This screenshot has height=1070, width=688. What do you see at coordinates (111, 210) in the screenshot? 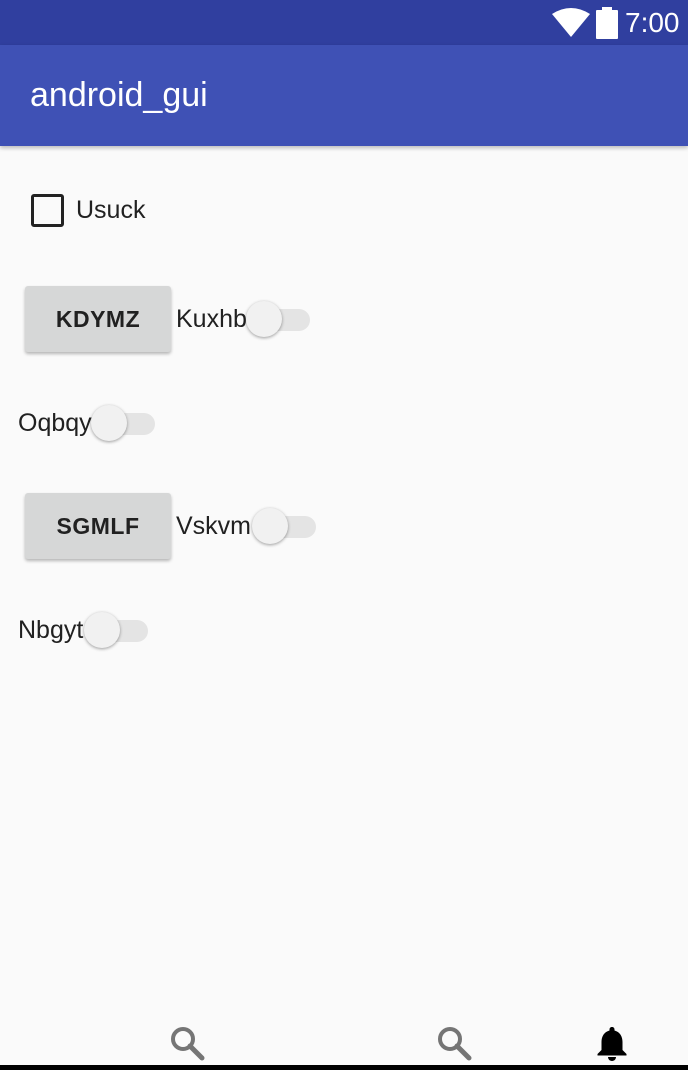
I see `checkbox-label: Usuck` at bounding box center [111, 210].